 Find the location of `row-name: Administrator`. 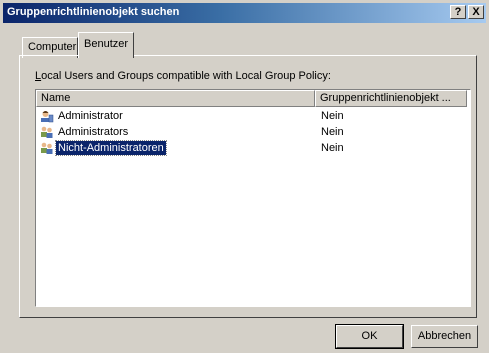

row-name: Administrator is located at coordinates (90, 116).